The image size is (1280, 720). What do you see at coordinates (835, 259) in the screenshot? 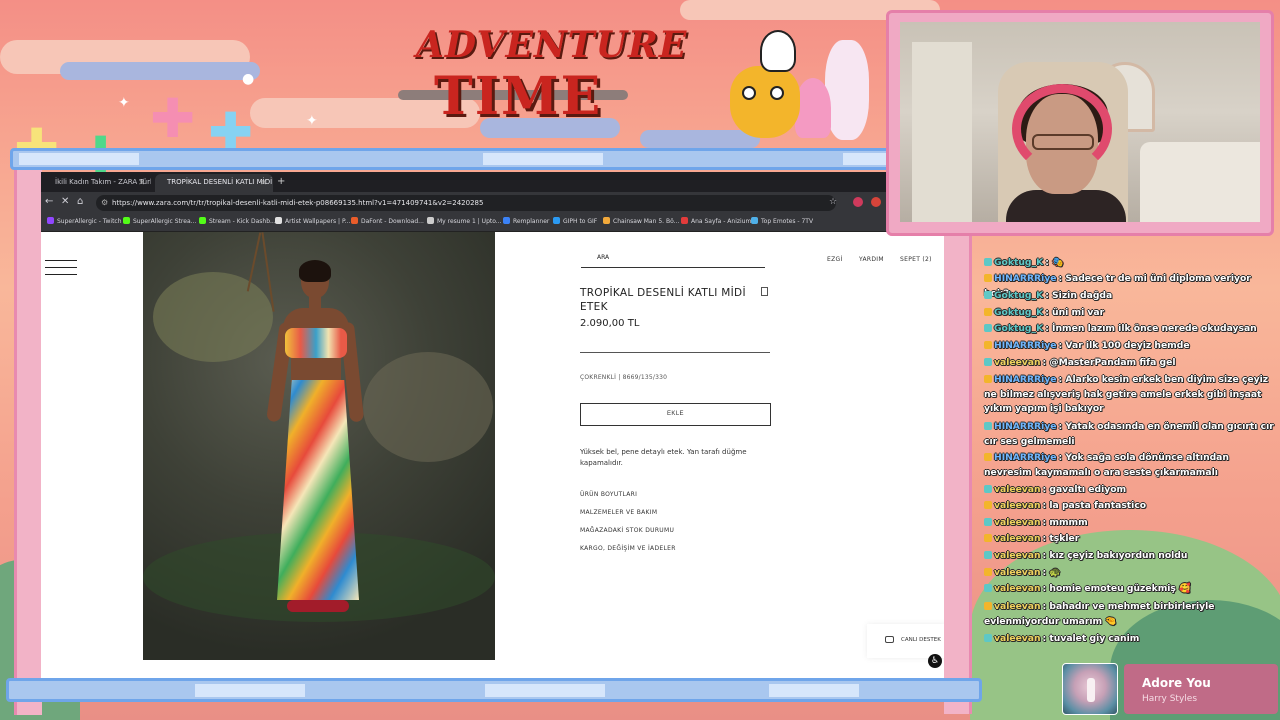
I see `account-link: EZGİ` at bounding box center [835, 259].